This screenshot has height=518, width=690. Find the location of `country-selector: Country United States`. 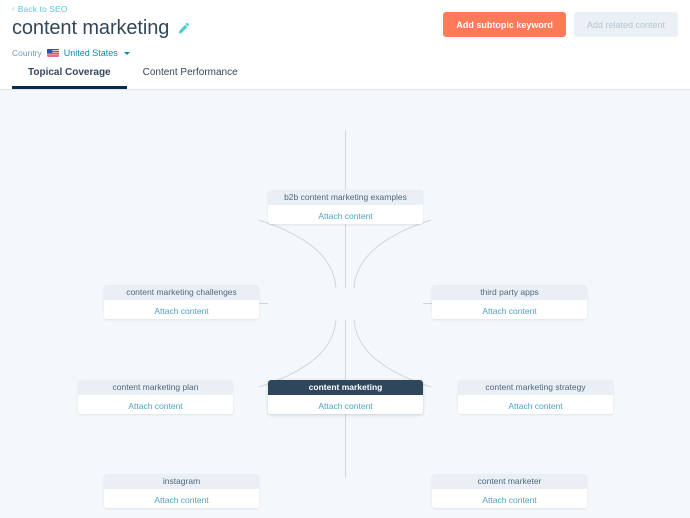

country-selector: Country United States is located at coordinates (71, 53).